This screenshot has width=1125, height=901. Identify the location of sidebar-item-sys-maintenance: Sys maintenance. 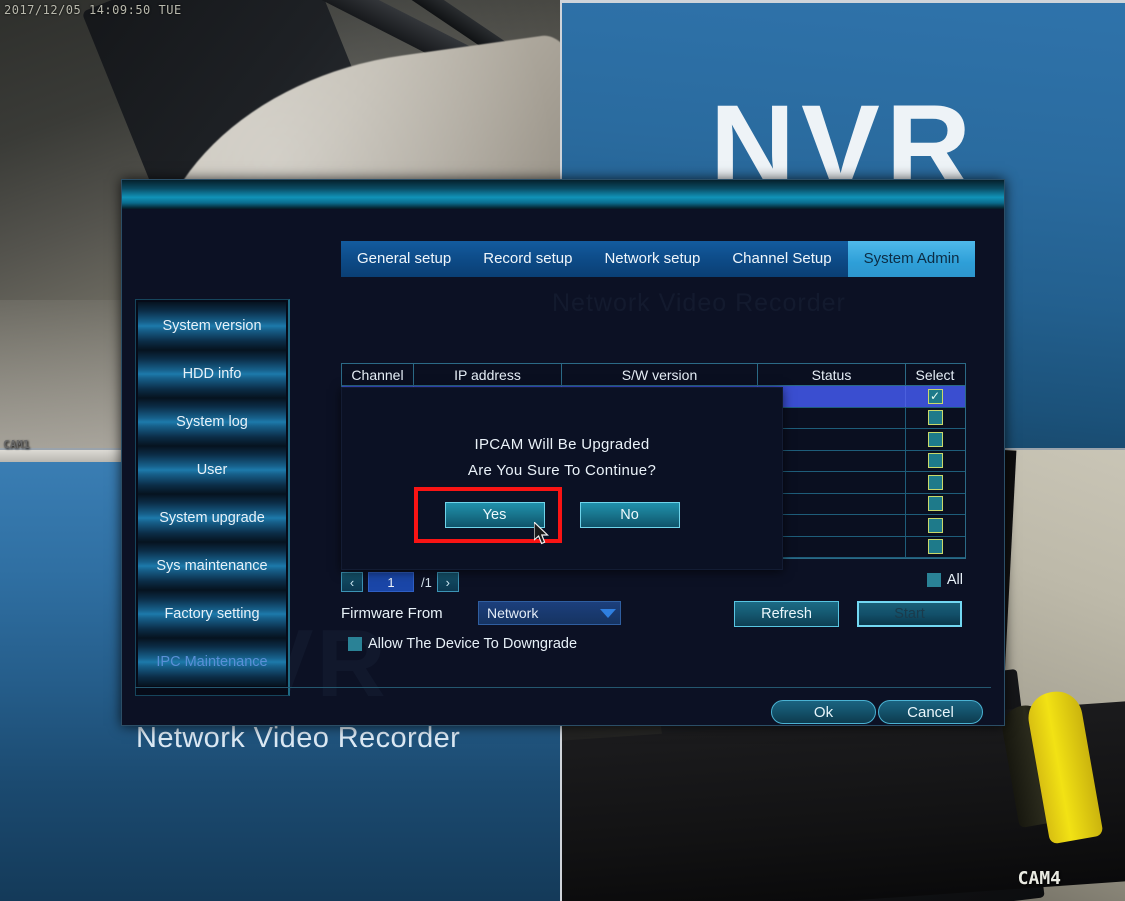
(212, 566).